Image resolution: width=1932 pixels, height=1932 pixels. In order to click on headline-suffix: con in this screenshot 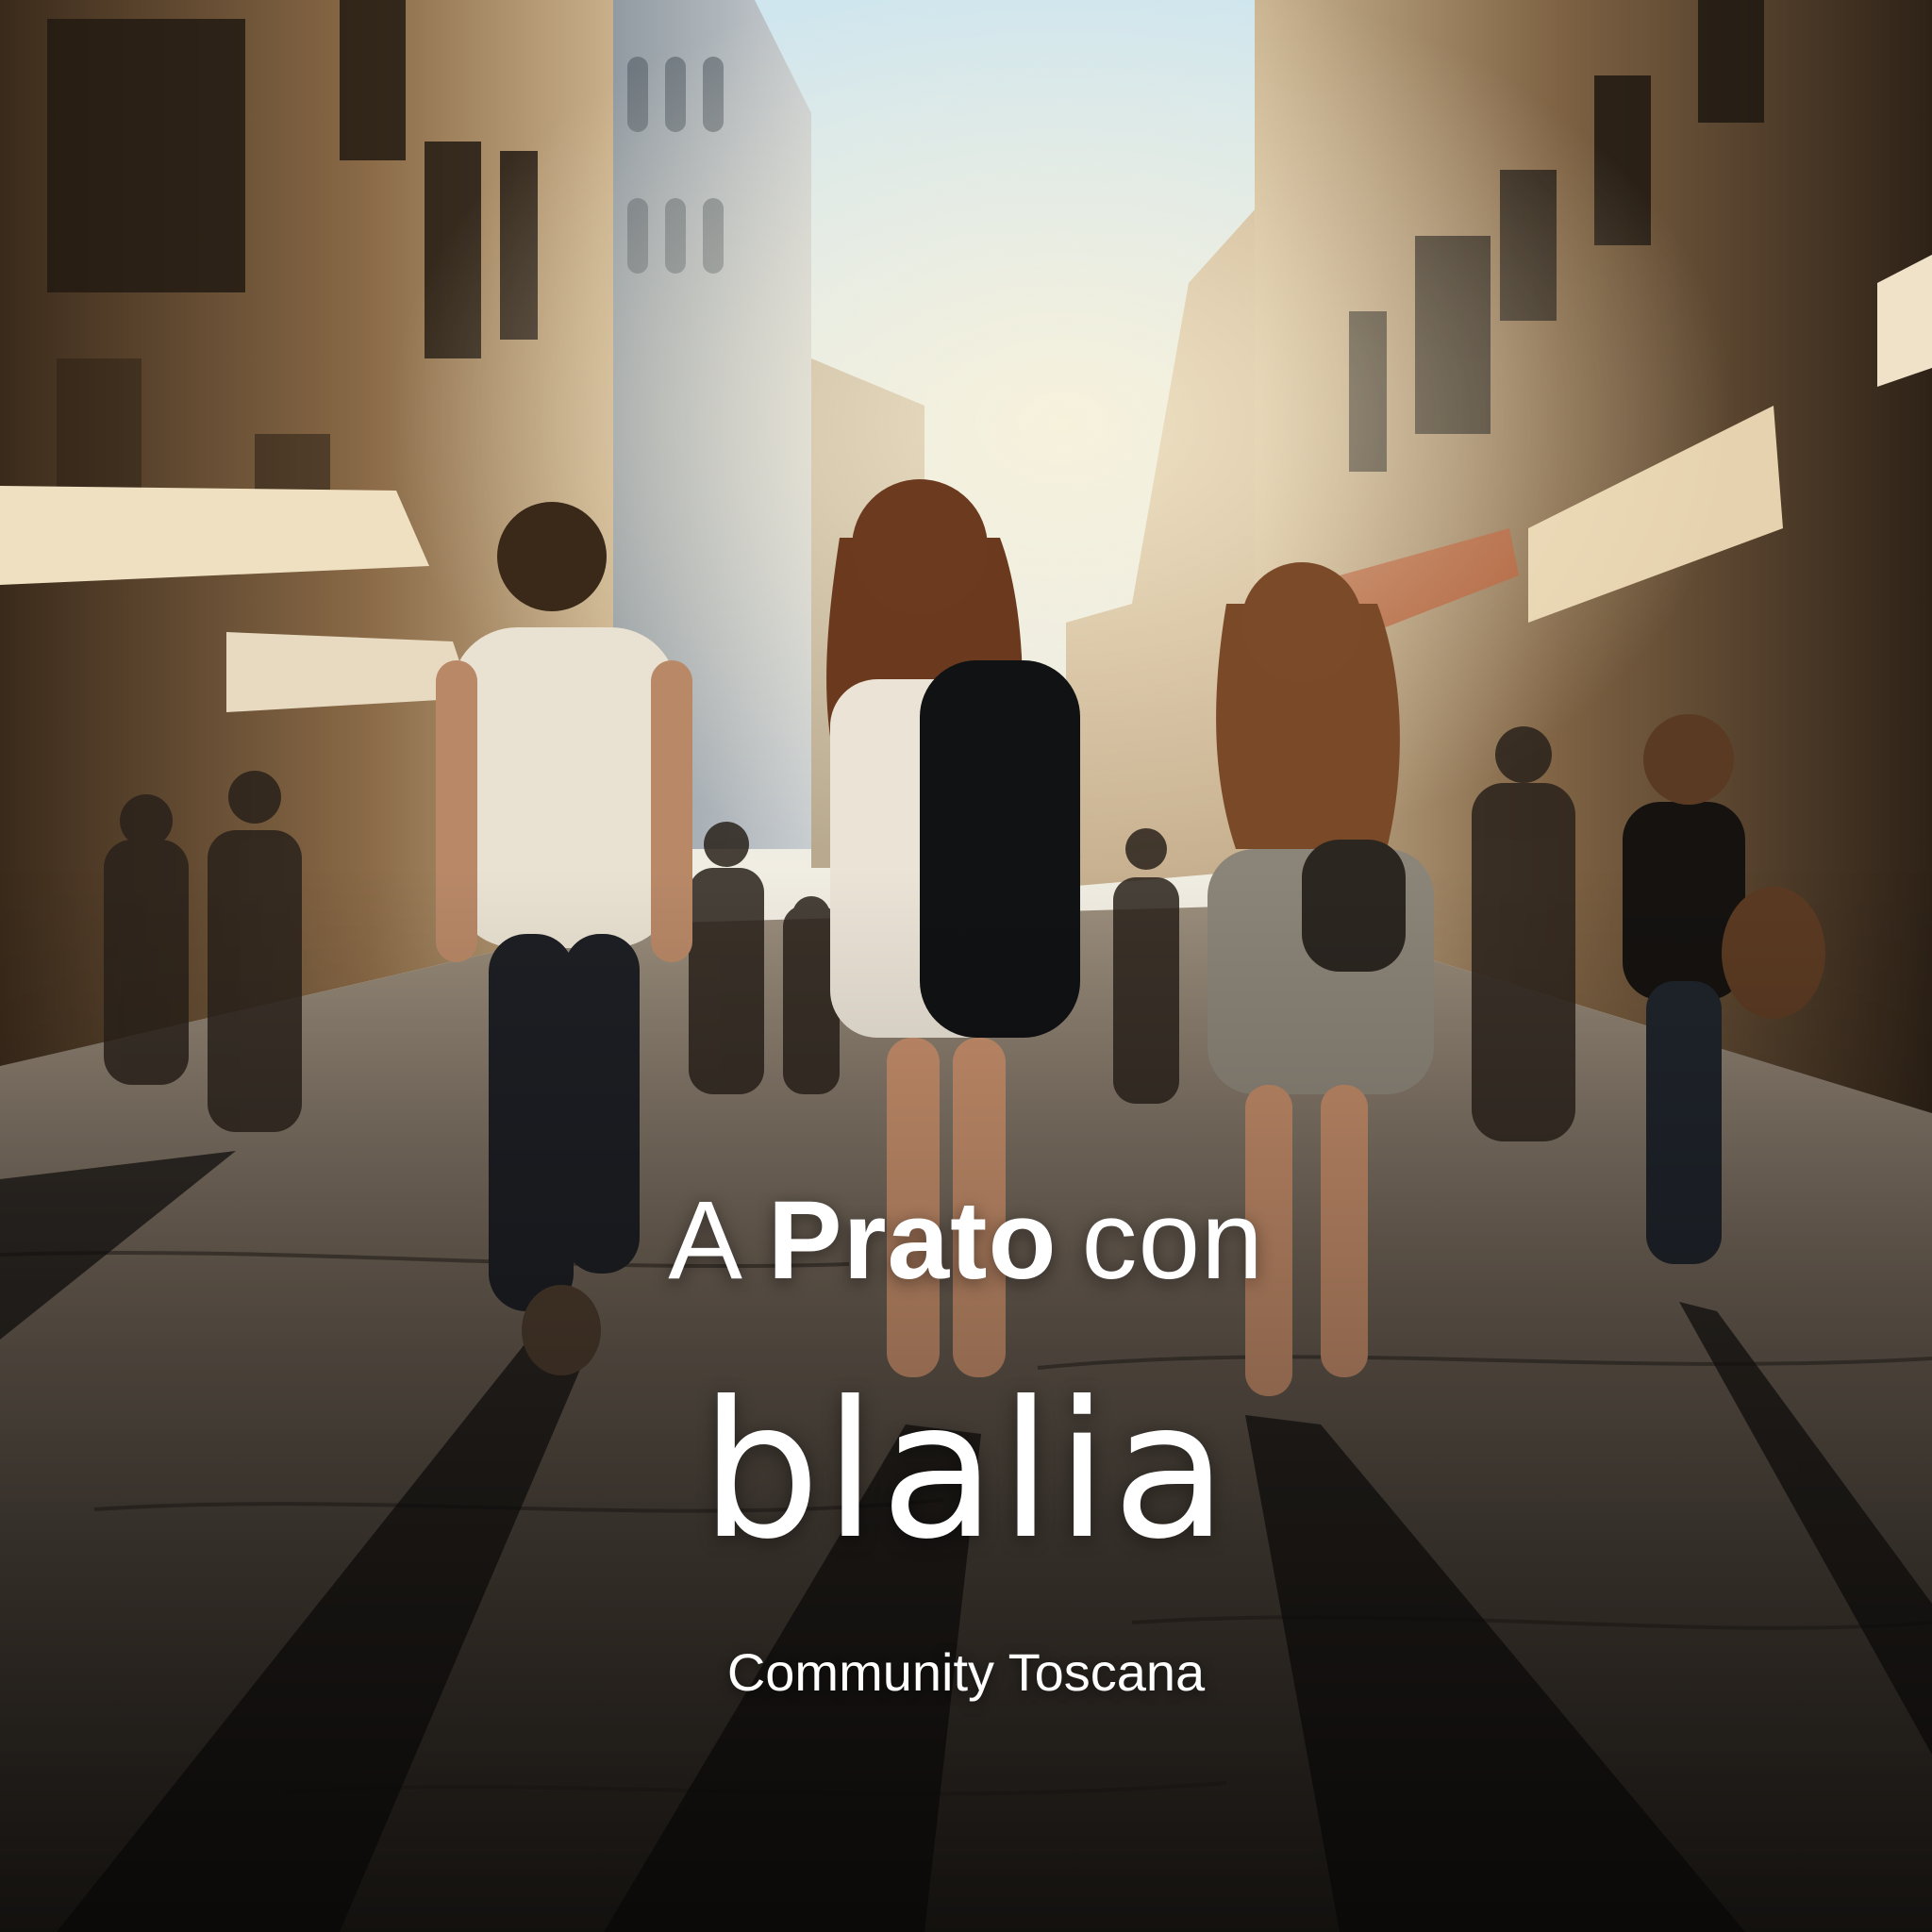, I will do `click(1172, 1241)`.